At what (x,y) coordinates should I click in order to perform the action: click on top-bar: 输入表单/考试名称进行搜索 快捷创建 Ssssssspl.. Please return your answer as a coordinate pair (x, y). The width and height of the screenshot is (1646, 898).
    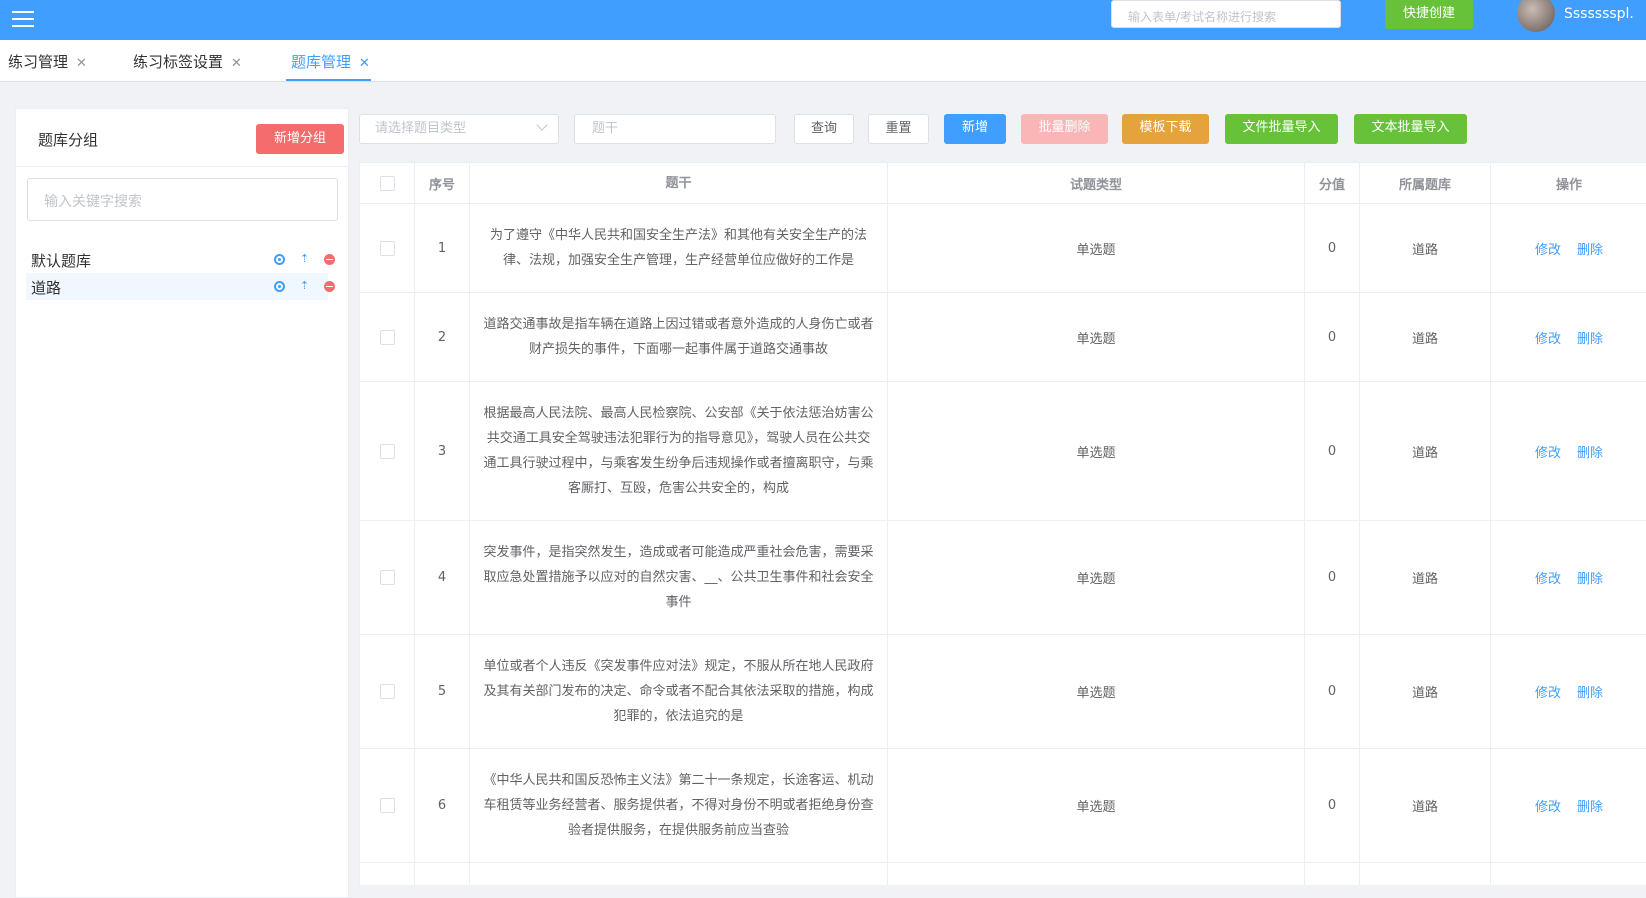
    Looking at the image, I should click on (823, 20).